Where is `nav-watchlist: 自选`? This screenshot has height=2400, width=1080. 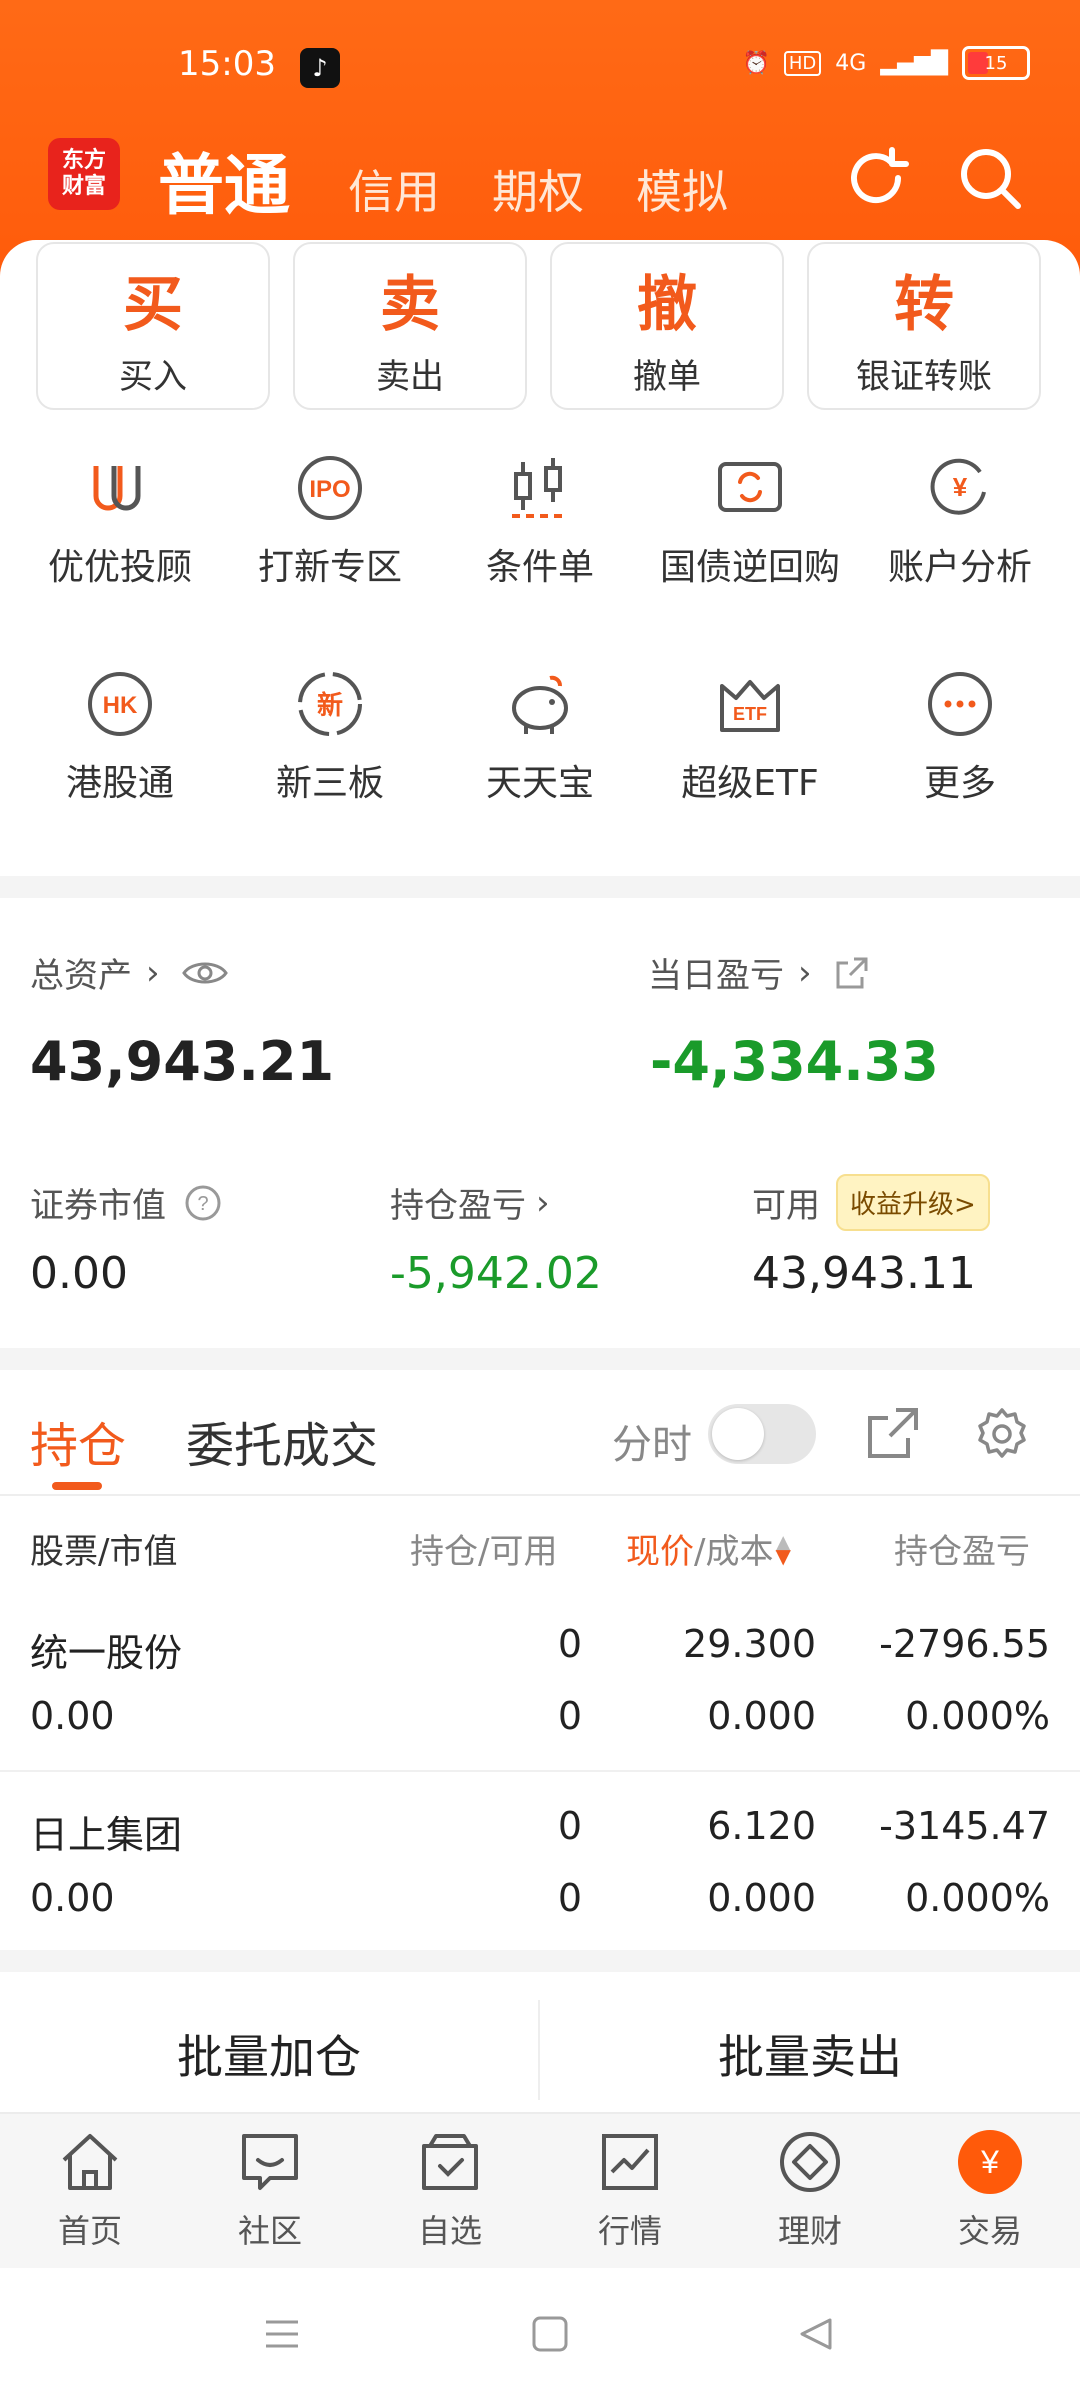
nav-watchlist: 自选 is located at coordinates (450, 2190).